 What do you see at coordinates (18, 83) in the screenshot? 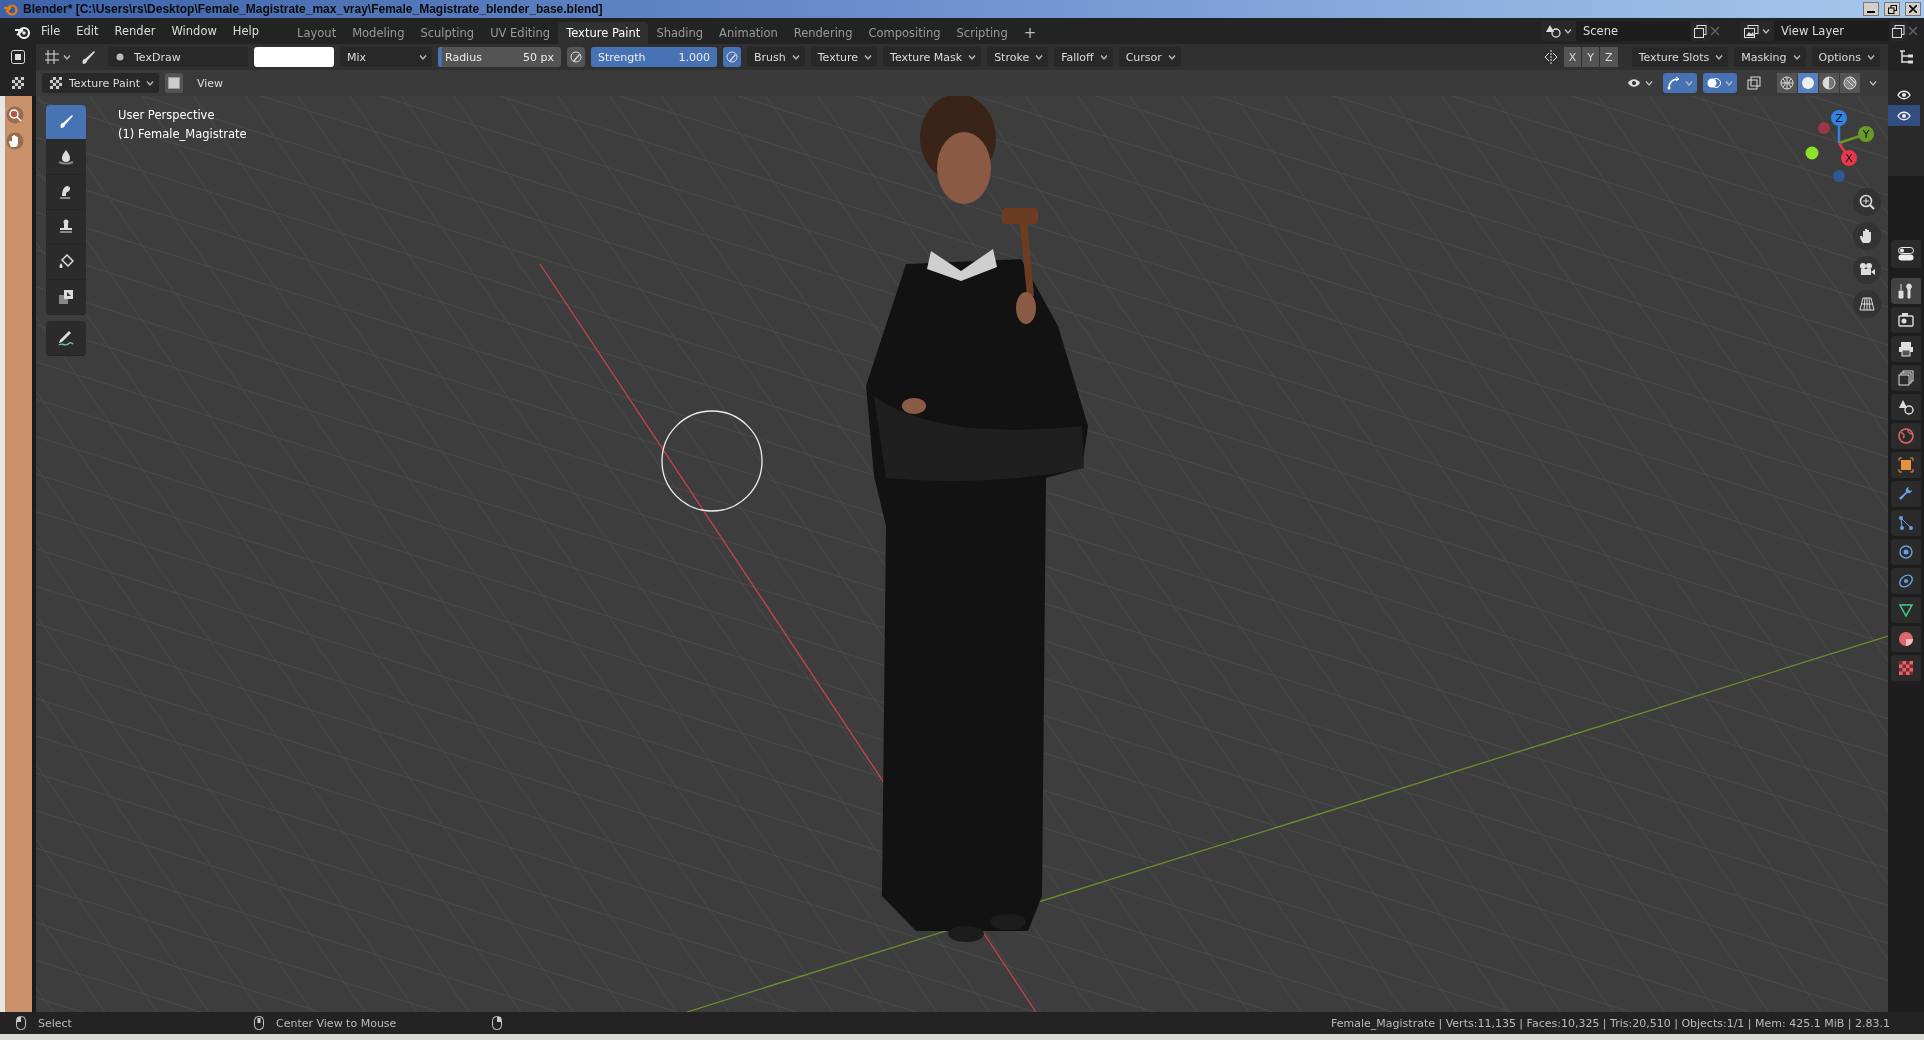
I see `checker-icon` at bounding box center [18, 83].